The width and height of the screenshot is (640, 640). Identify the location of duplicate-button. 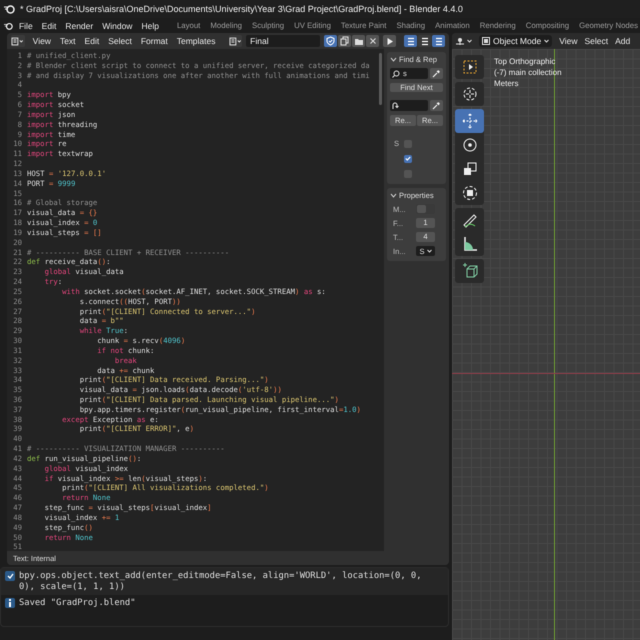
(345, 41).